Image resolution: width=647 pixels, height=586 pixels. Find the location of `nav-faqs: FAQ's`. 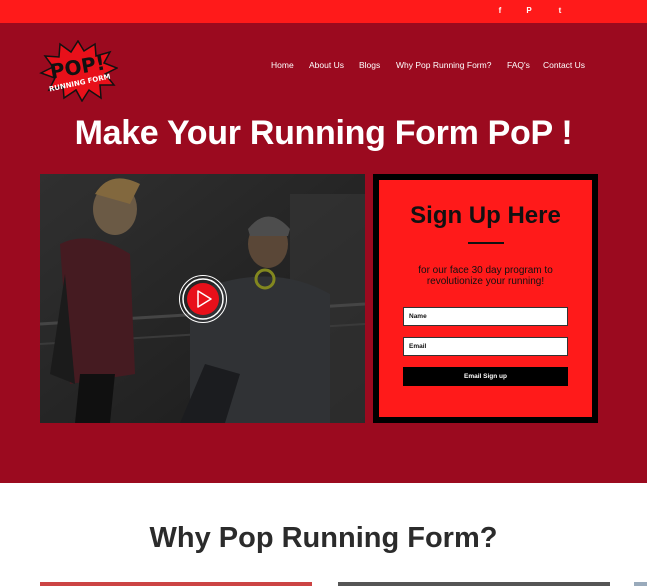

nav-faqs: FAQ's is located at coordinates (518, 67).